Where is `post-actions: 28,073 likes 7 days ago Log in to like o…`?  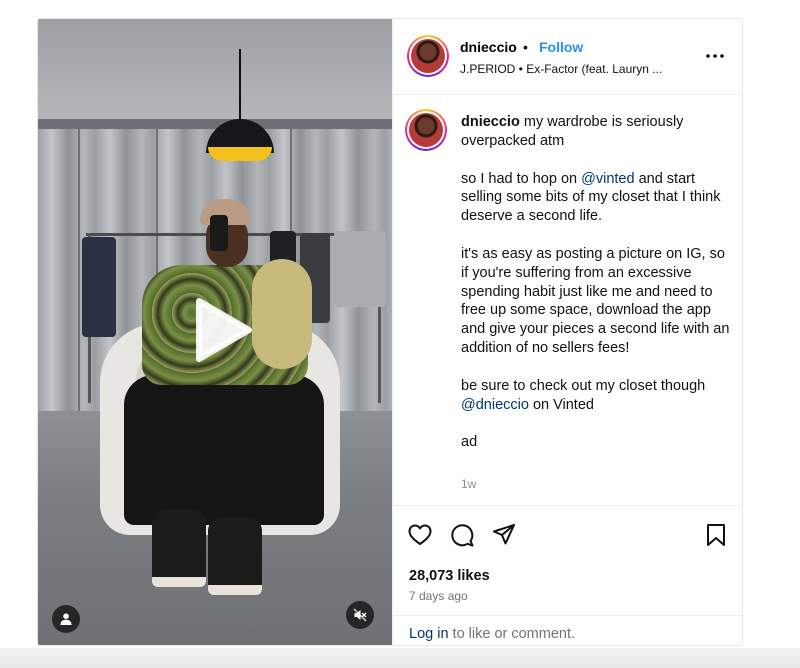
post-actions: 28,073 likes 7 days ago Log in to like o… is located at coordinates (567, 575).